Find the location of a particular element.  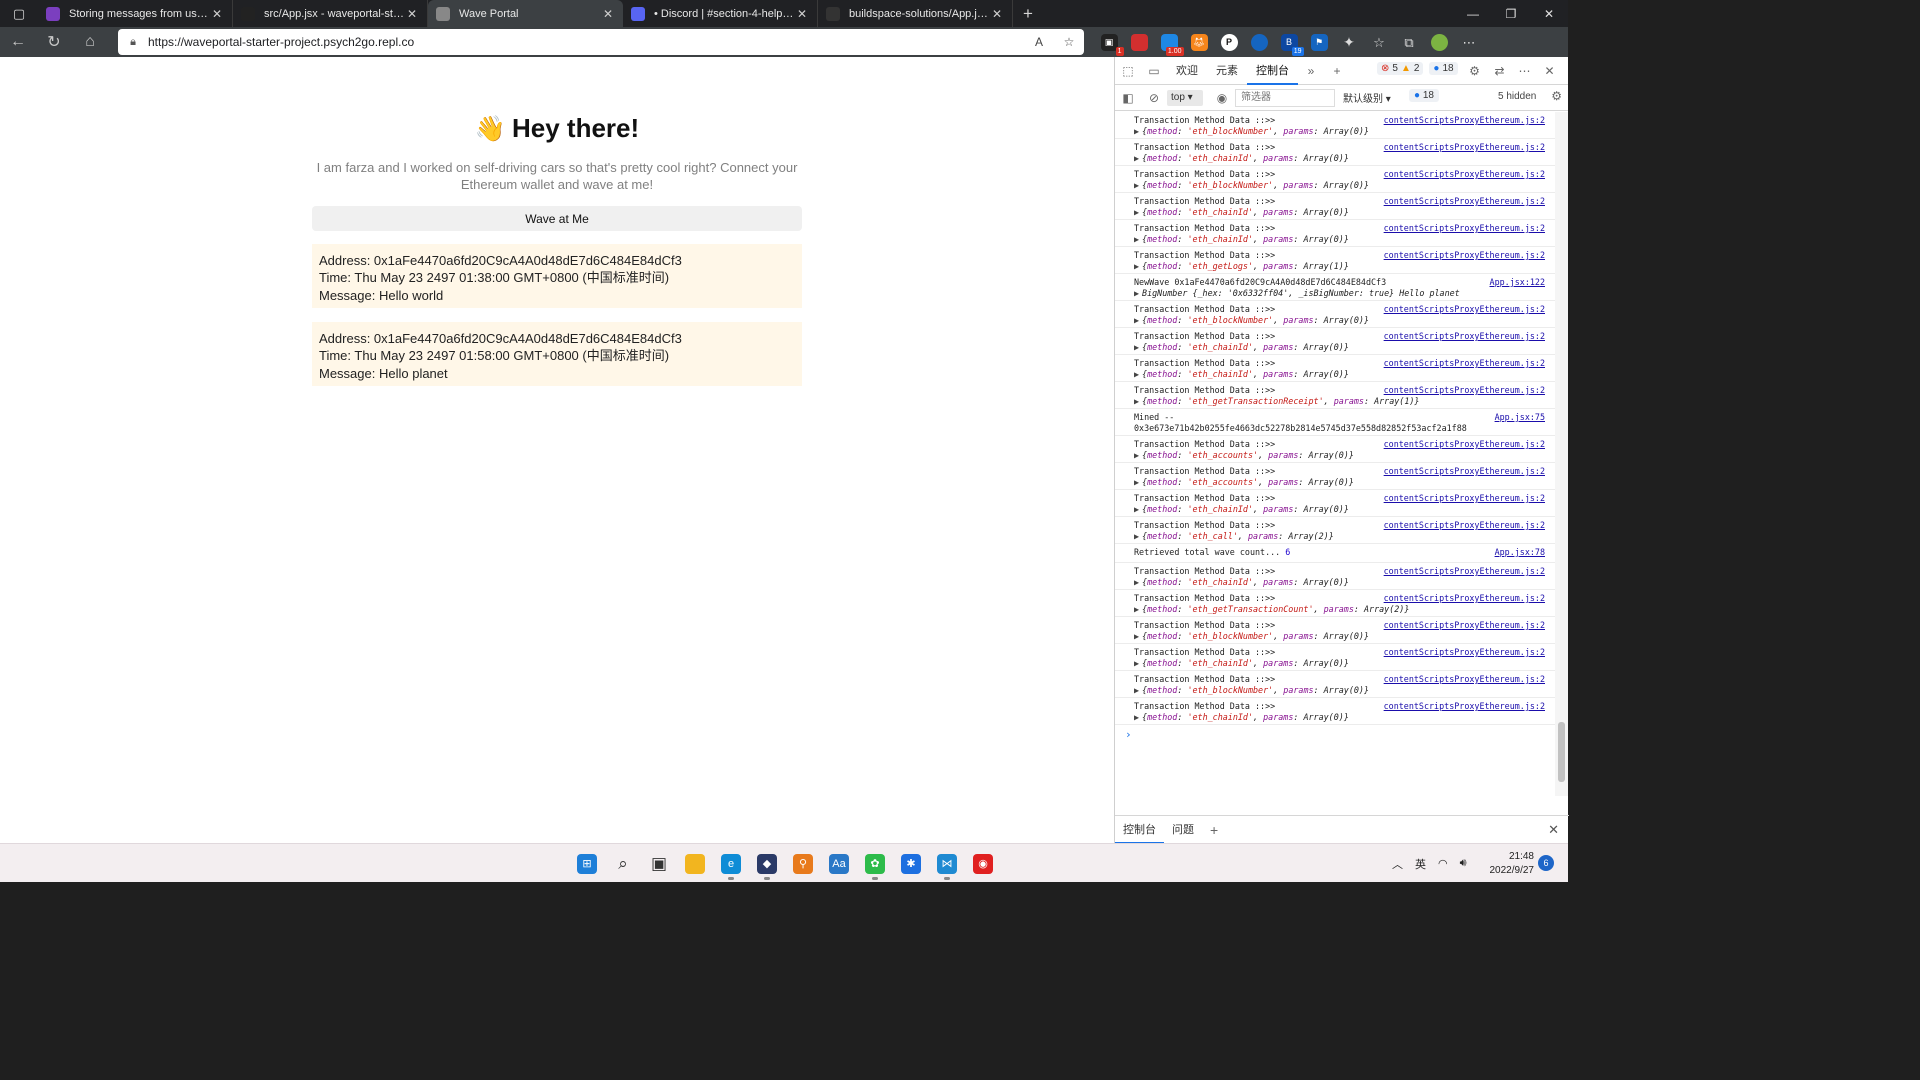

console-source-link: App.jsx:122 is located at coordinates (1517, 282).